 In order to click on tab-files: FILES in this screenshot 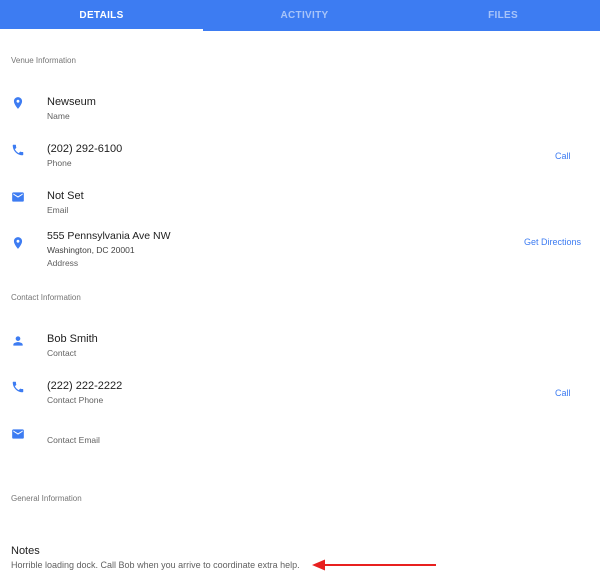, I will do `click(503, 15)`.